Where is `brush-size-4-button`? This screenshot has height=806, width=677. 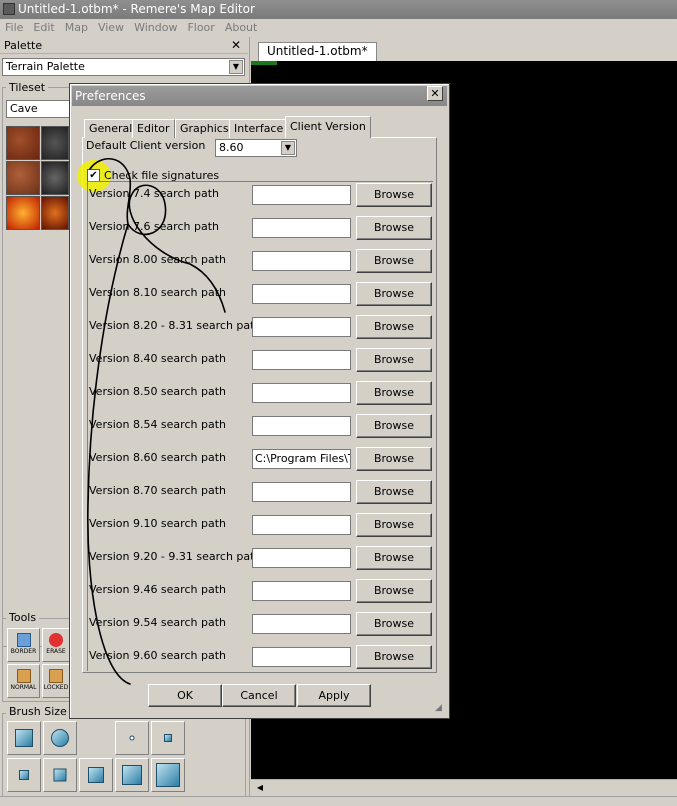 brush-size-4-button is located at coordinates (60, 775).